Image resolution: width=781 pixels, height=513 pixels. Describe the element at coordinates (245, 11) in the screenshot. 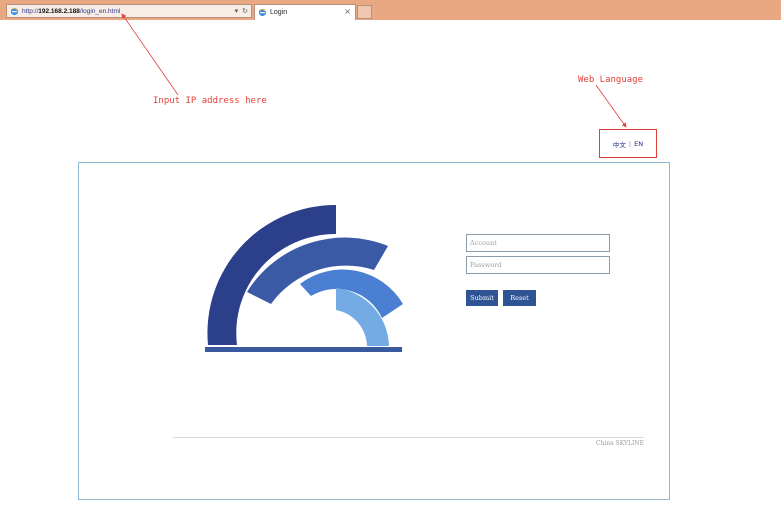

I see `refresh-icon: ↻` at that location.